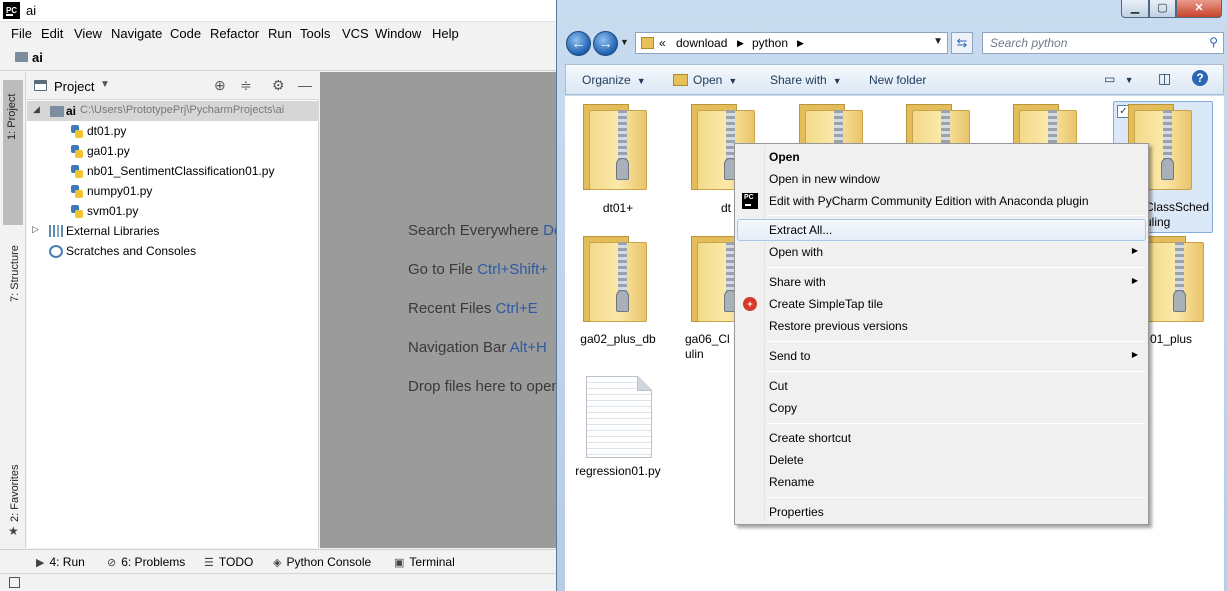 The image size is (1227, 591). I want to click on search-icon: ⚲, so click(1213, 42).